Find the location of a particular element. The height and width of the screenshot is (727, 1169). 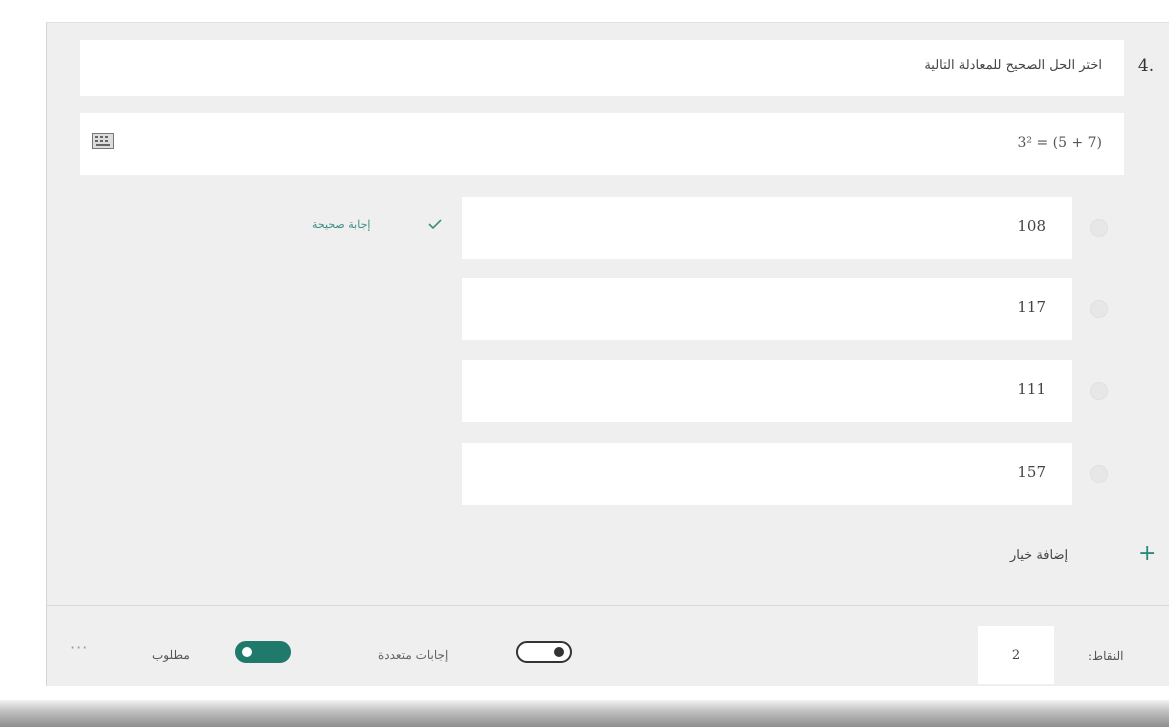

question-title-field: اختر الحل الصحيح للمعادلة التالية is located at coordinates (602, 68).